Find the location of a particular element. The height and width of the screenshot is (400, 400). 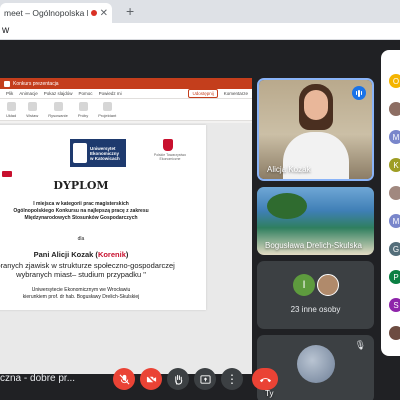

rehearse-icon is located at coordinates (83, 106).